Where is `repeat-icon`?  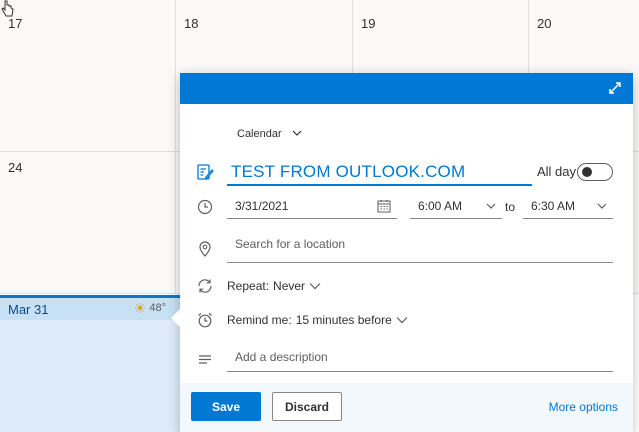
repeat-icon is located at coordinates (205, 286).